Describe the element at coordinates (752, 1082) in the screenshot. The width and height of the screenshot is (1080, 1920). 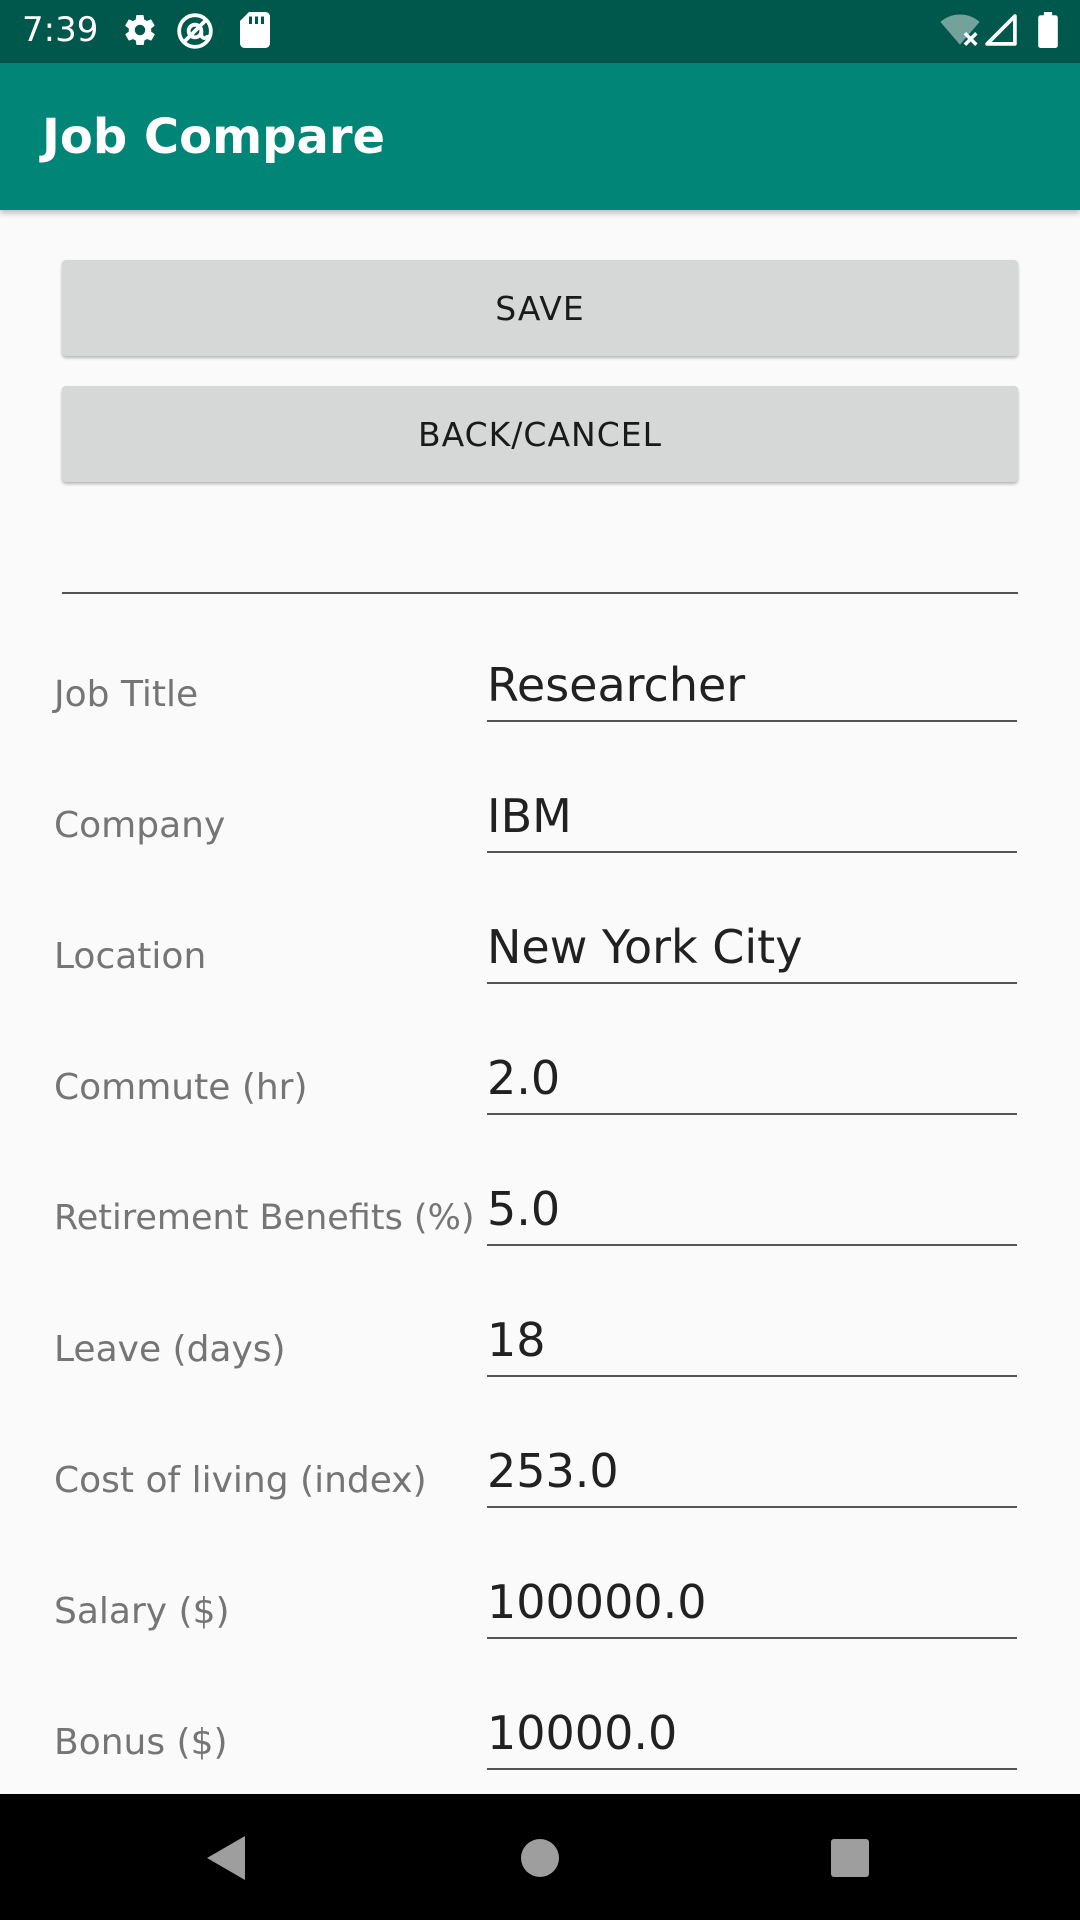
I see `commute-input: 2.0` at that location.